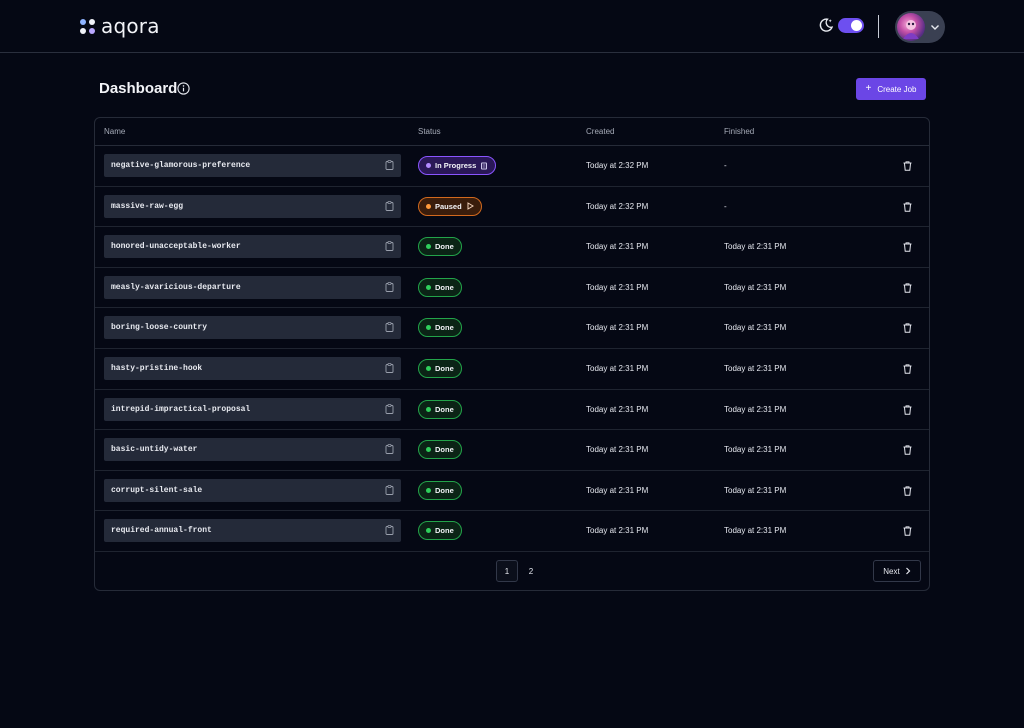 The height and width of the screenshot is (728, 1024). I want to click on status-badge: In Progress, so click(457, 165).